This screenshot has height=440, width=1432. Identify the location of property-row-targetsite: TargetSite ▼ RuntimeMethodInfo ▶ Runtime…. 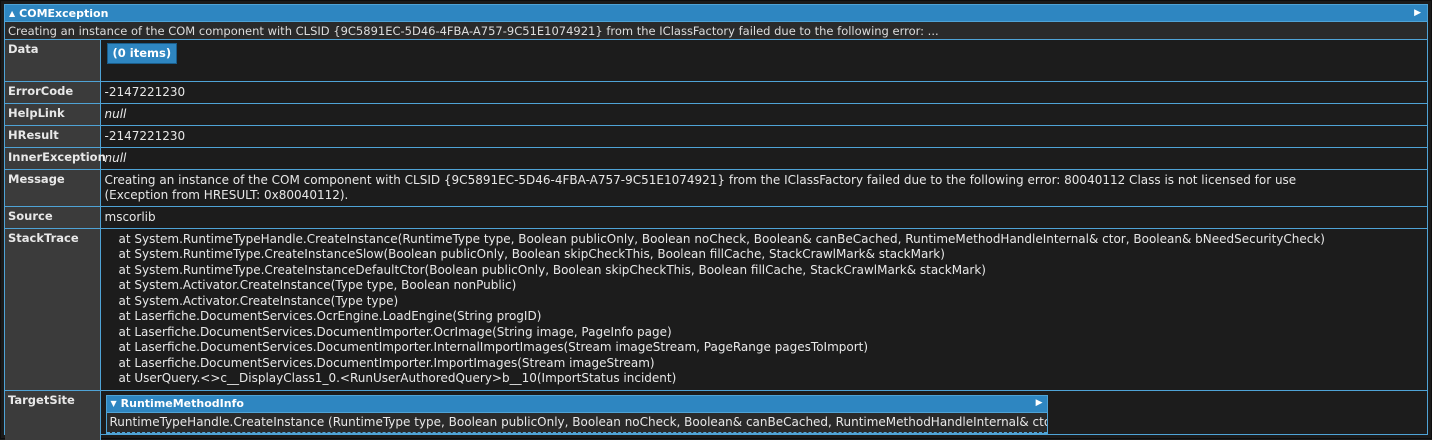
(716, 415).